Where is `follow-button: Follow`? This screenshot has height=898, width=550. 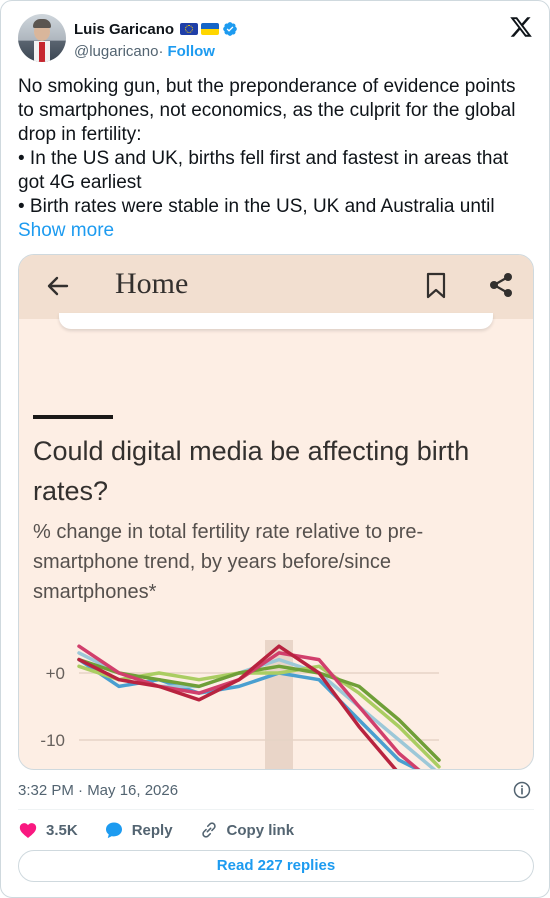
follow-button: Follow is located at coordinates (191, 51).